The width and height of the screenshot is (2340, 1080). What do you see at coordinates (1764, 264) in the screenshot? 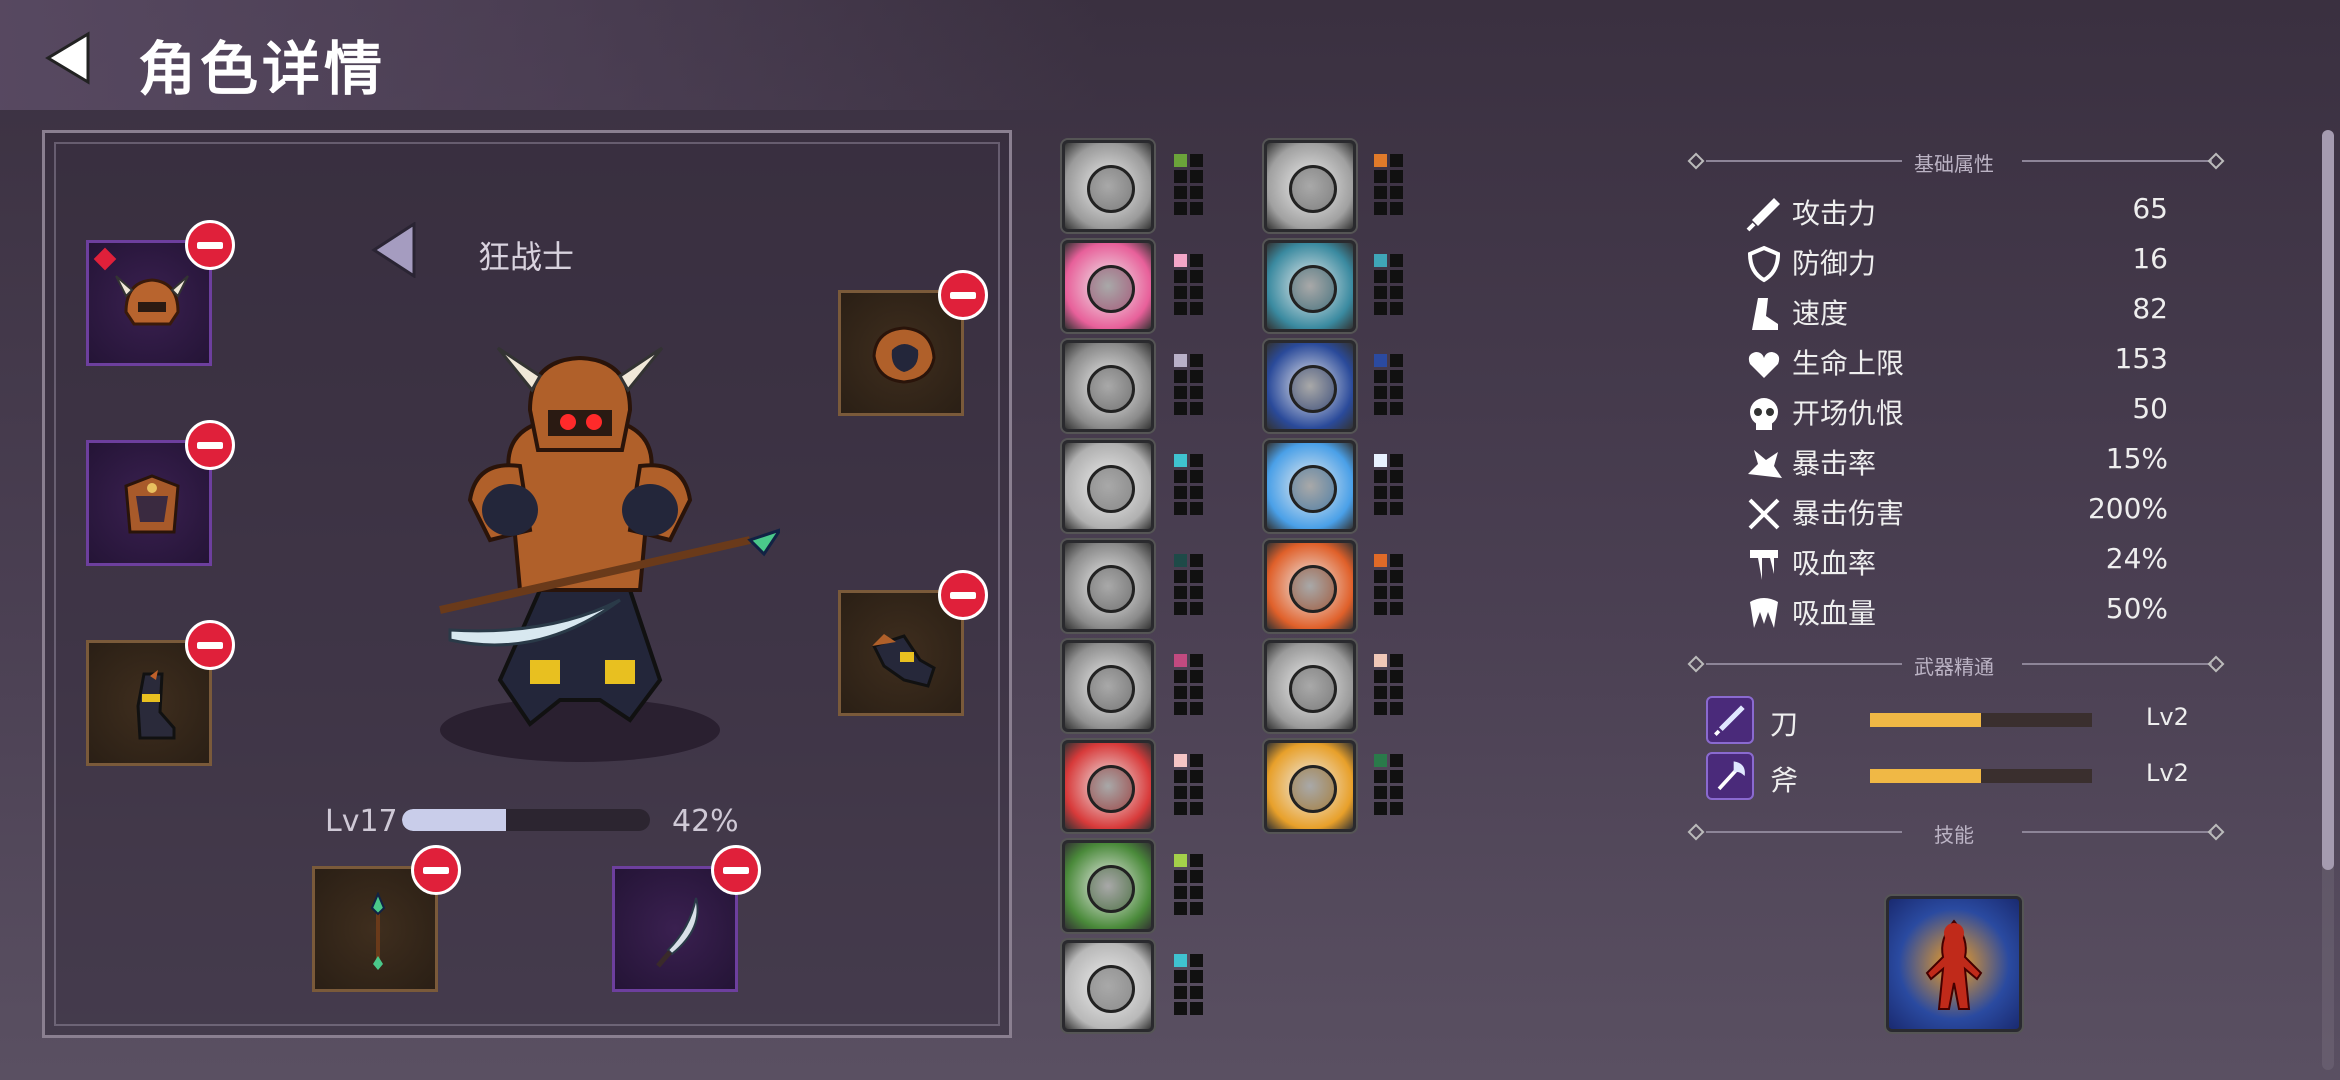
I see `shield-icon` at bounding box center [1764, 264].